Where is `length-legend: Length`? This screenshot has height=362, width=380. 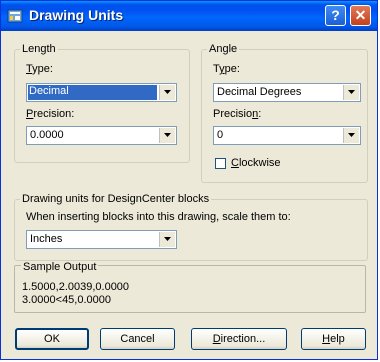 length-legend: Length is located at coordinates (39, 49).